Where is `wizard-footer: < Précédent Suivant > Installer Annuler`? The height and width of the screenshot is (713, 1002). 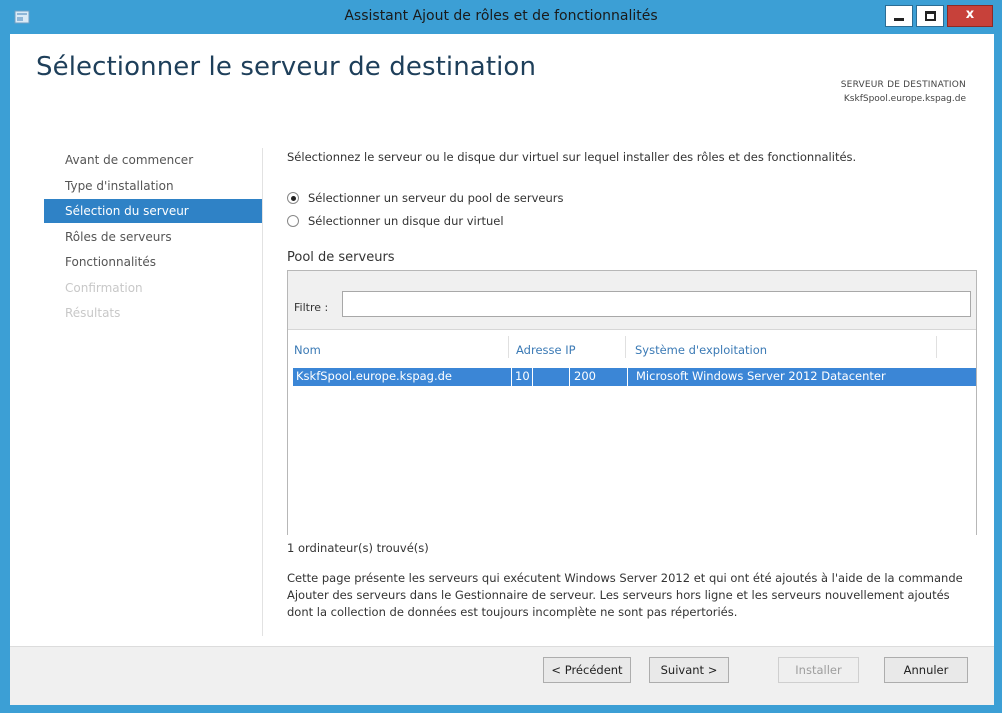 wizard-footer: < Précédent Suivant > Installer Annuler is located at coordinates (502, 675).